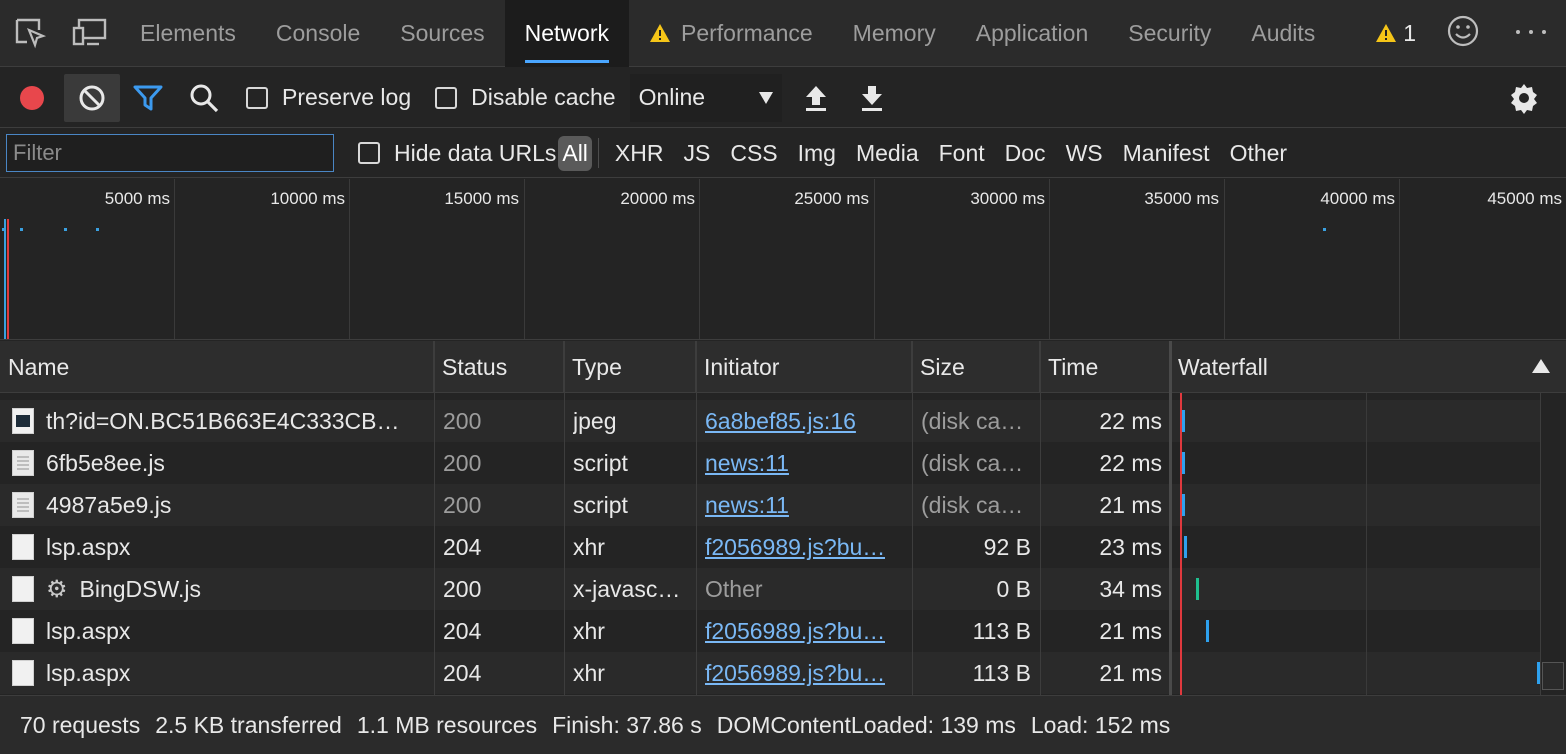 This screenshot has width=1566, height=754. What do you see at coordinates (170, 153) in the screenshot?
I see `filter-input` at bounding box center [170, 153].